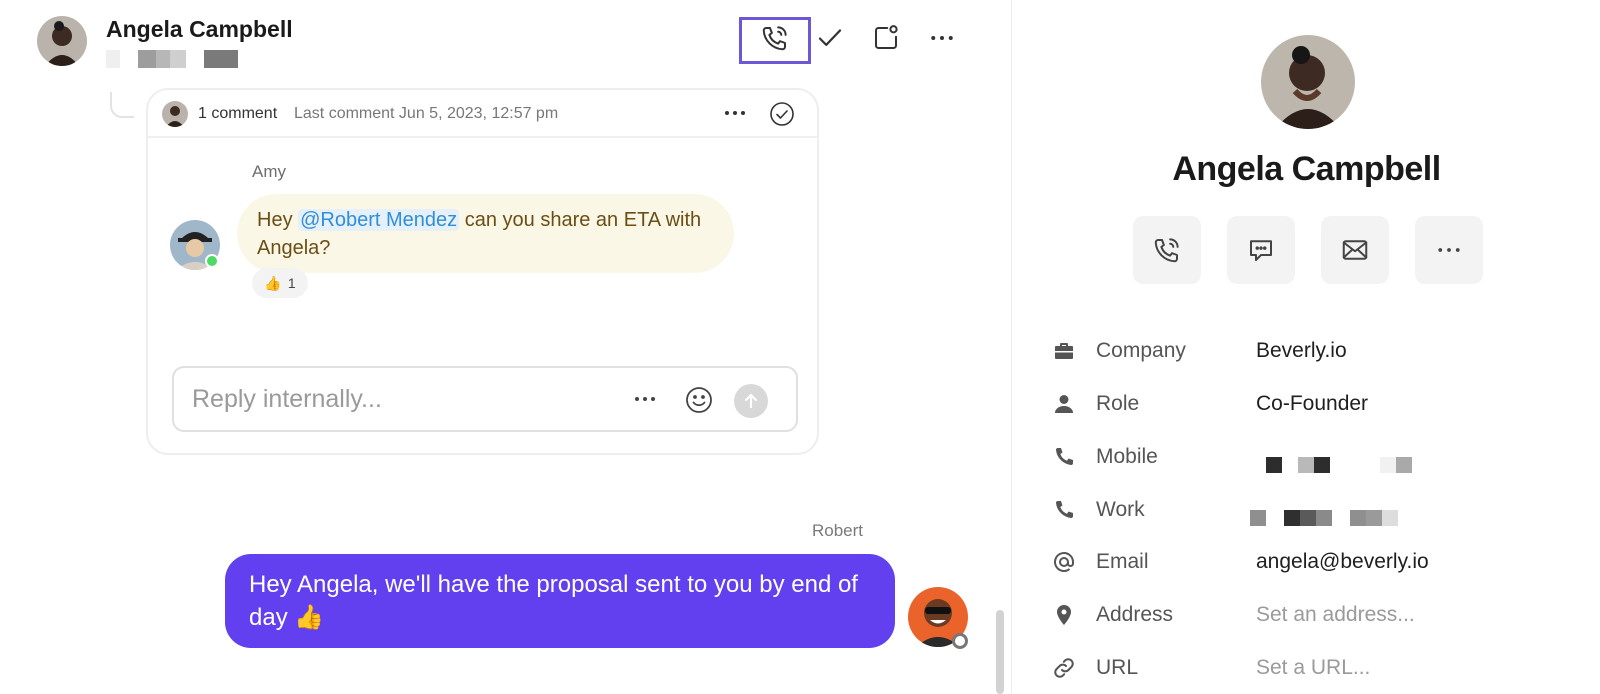 This screenshot has width=1600, height=694. Describe the element at coordinates (1064, 615) in the screenshot. I see `pin-icon` at that location.